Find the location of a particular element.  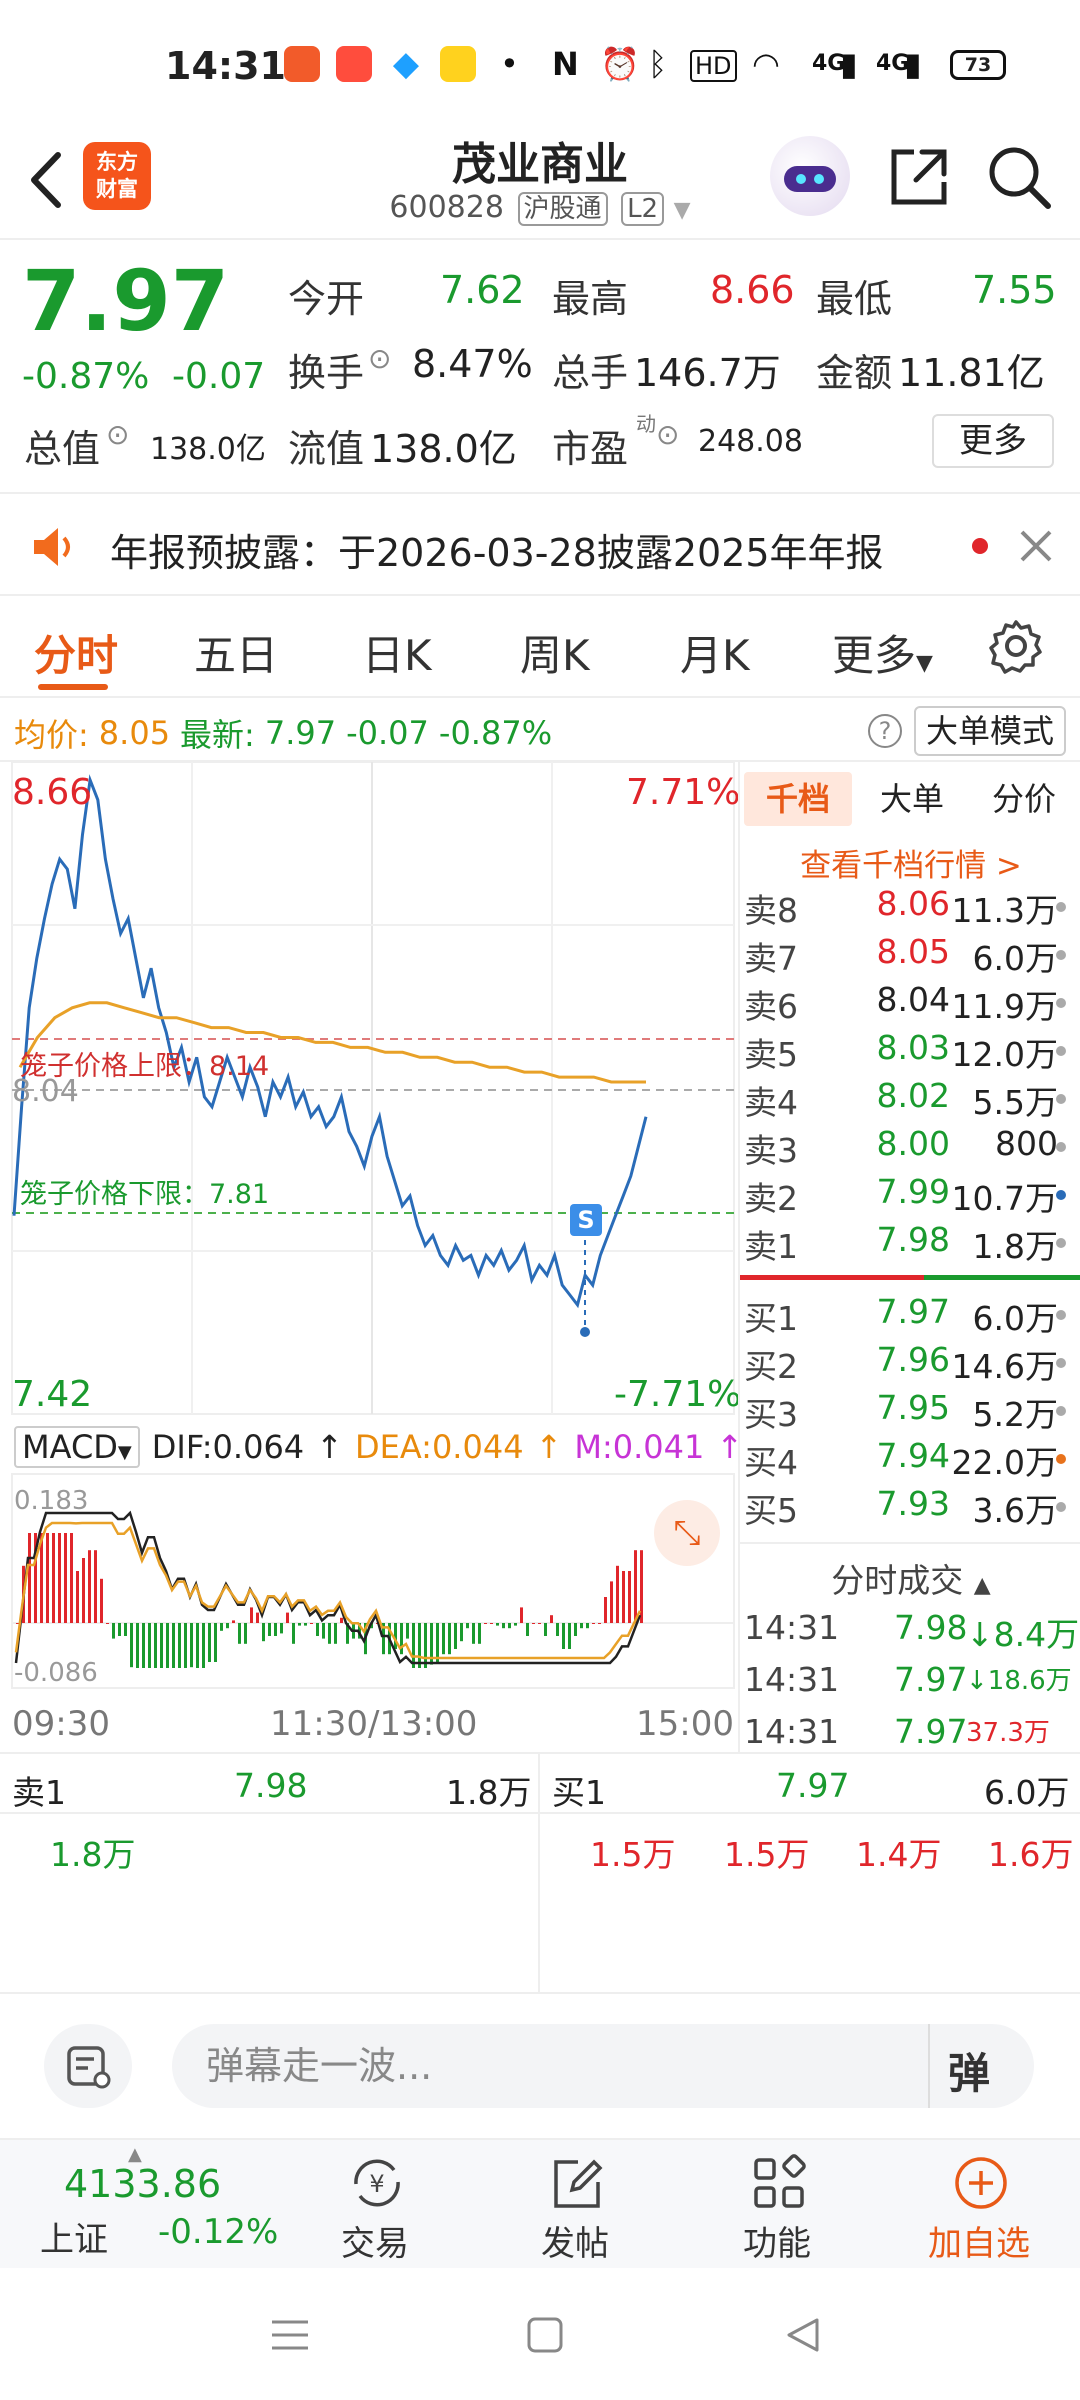

nav-add-watchlist: 加自选 is located at coordinates (979, 2205).